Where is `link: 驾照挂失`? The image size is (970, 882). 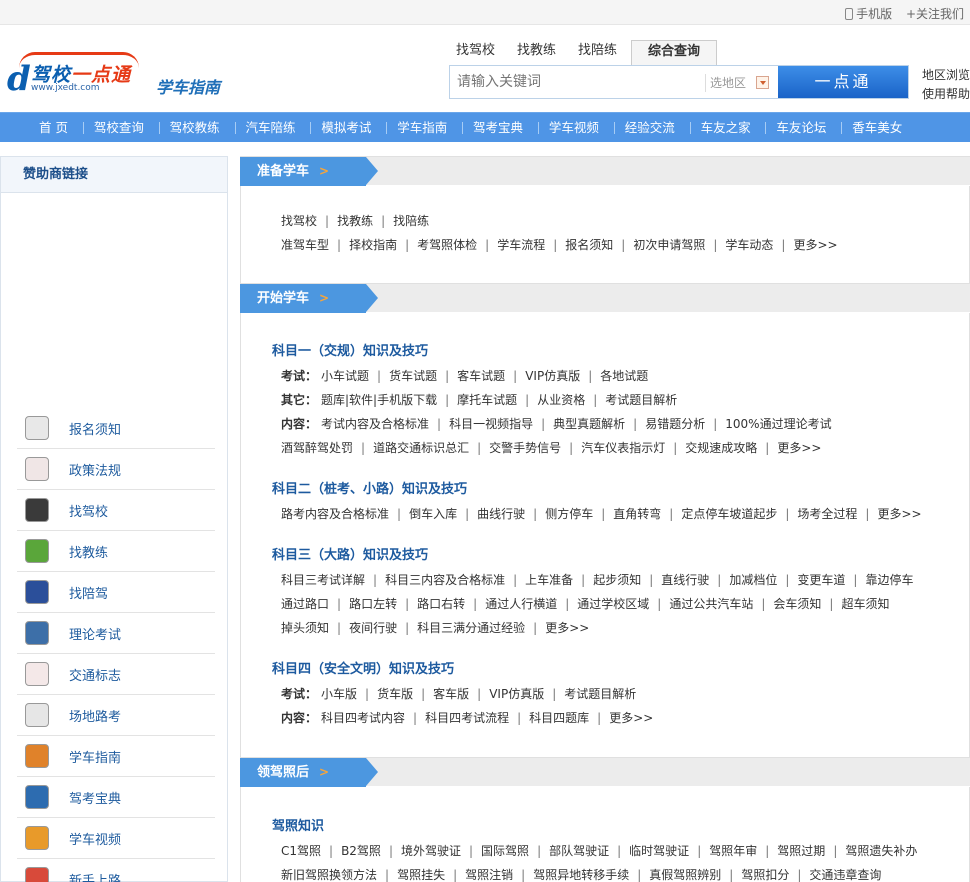 link: 驾照挂失 is located at coordinates (421, 875).